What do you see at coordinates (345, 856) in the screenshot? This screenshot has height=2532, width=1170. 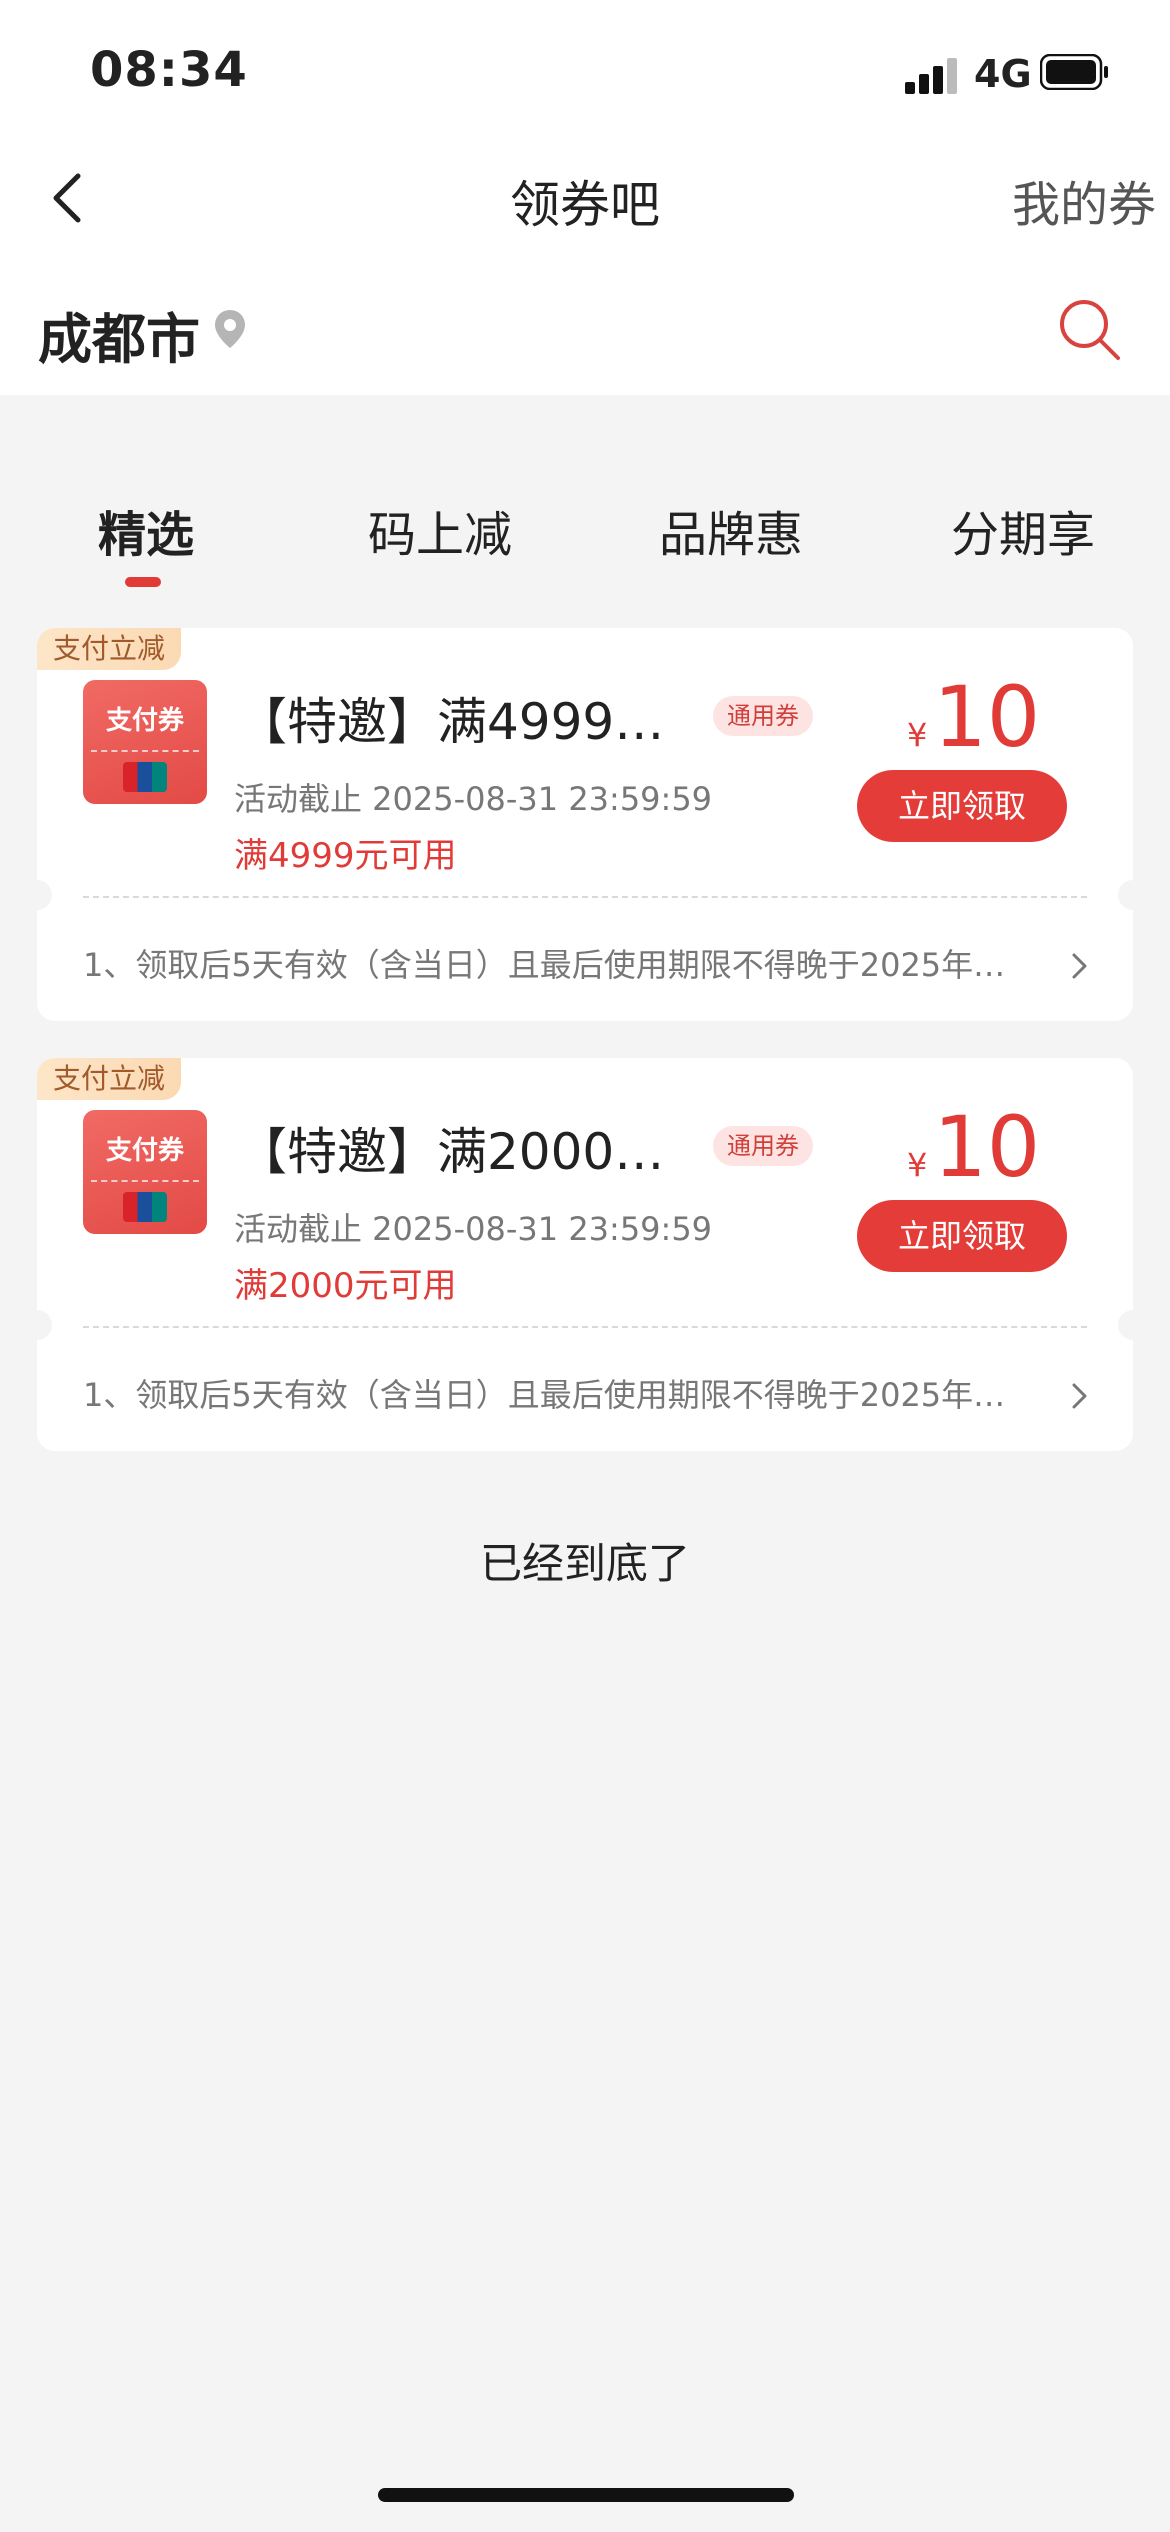 I see `coupon-condition: 满4999元可用` at bounding box center [345, 856].